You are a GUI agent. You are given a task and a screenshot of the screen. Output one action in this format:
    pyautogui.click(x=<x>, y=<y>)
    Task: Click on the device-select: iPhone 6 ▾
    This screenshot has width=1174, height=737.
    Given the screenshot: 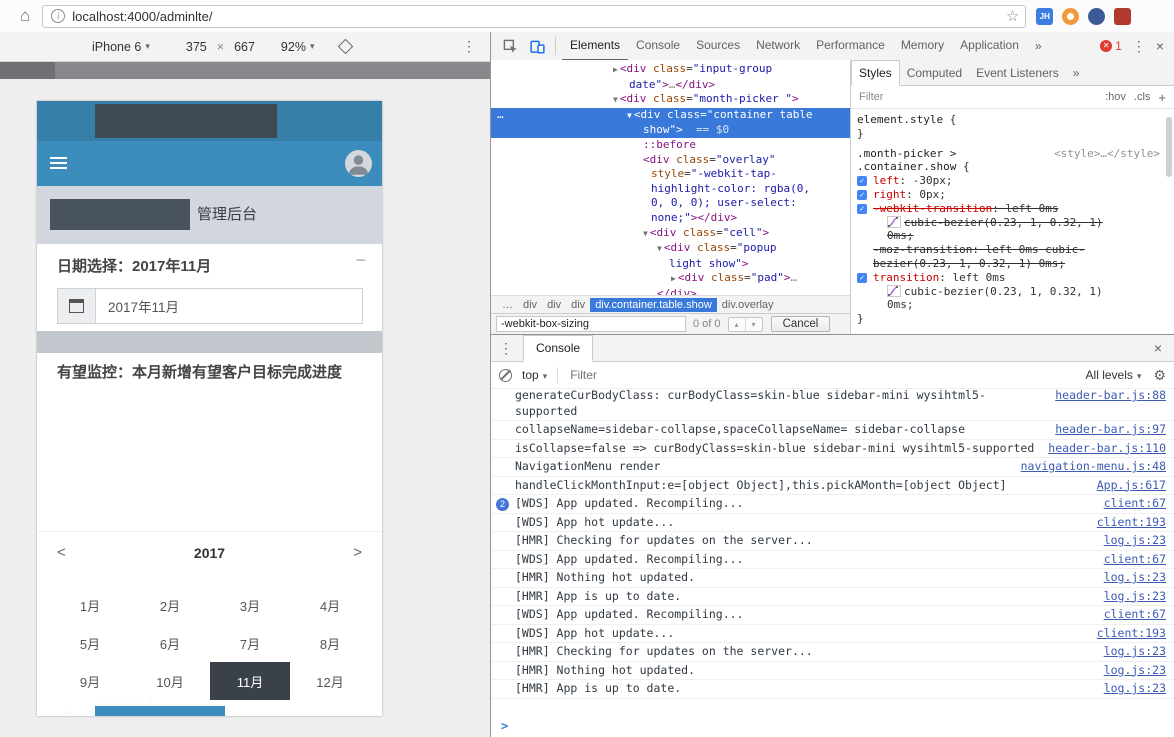 What is the action you would take?
    pyautogui.click(x=121, y=47)
    